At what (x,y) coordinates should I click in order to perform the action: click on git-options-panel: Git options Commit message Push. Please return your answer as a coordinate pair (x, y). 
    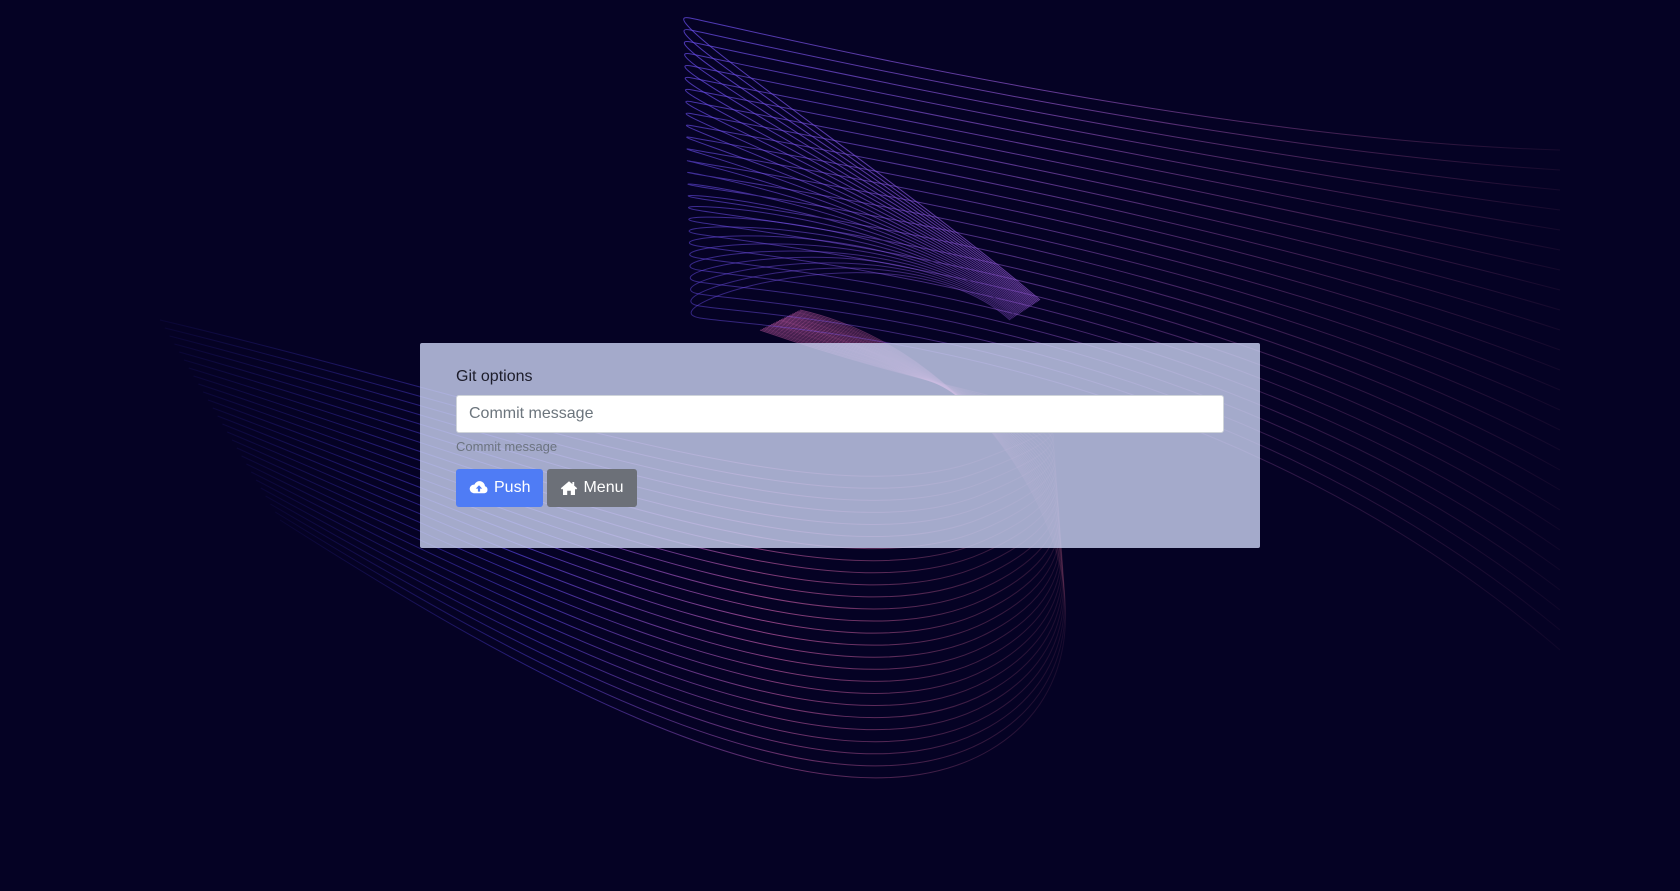
    Looking at the image, I should click on (840, 445).